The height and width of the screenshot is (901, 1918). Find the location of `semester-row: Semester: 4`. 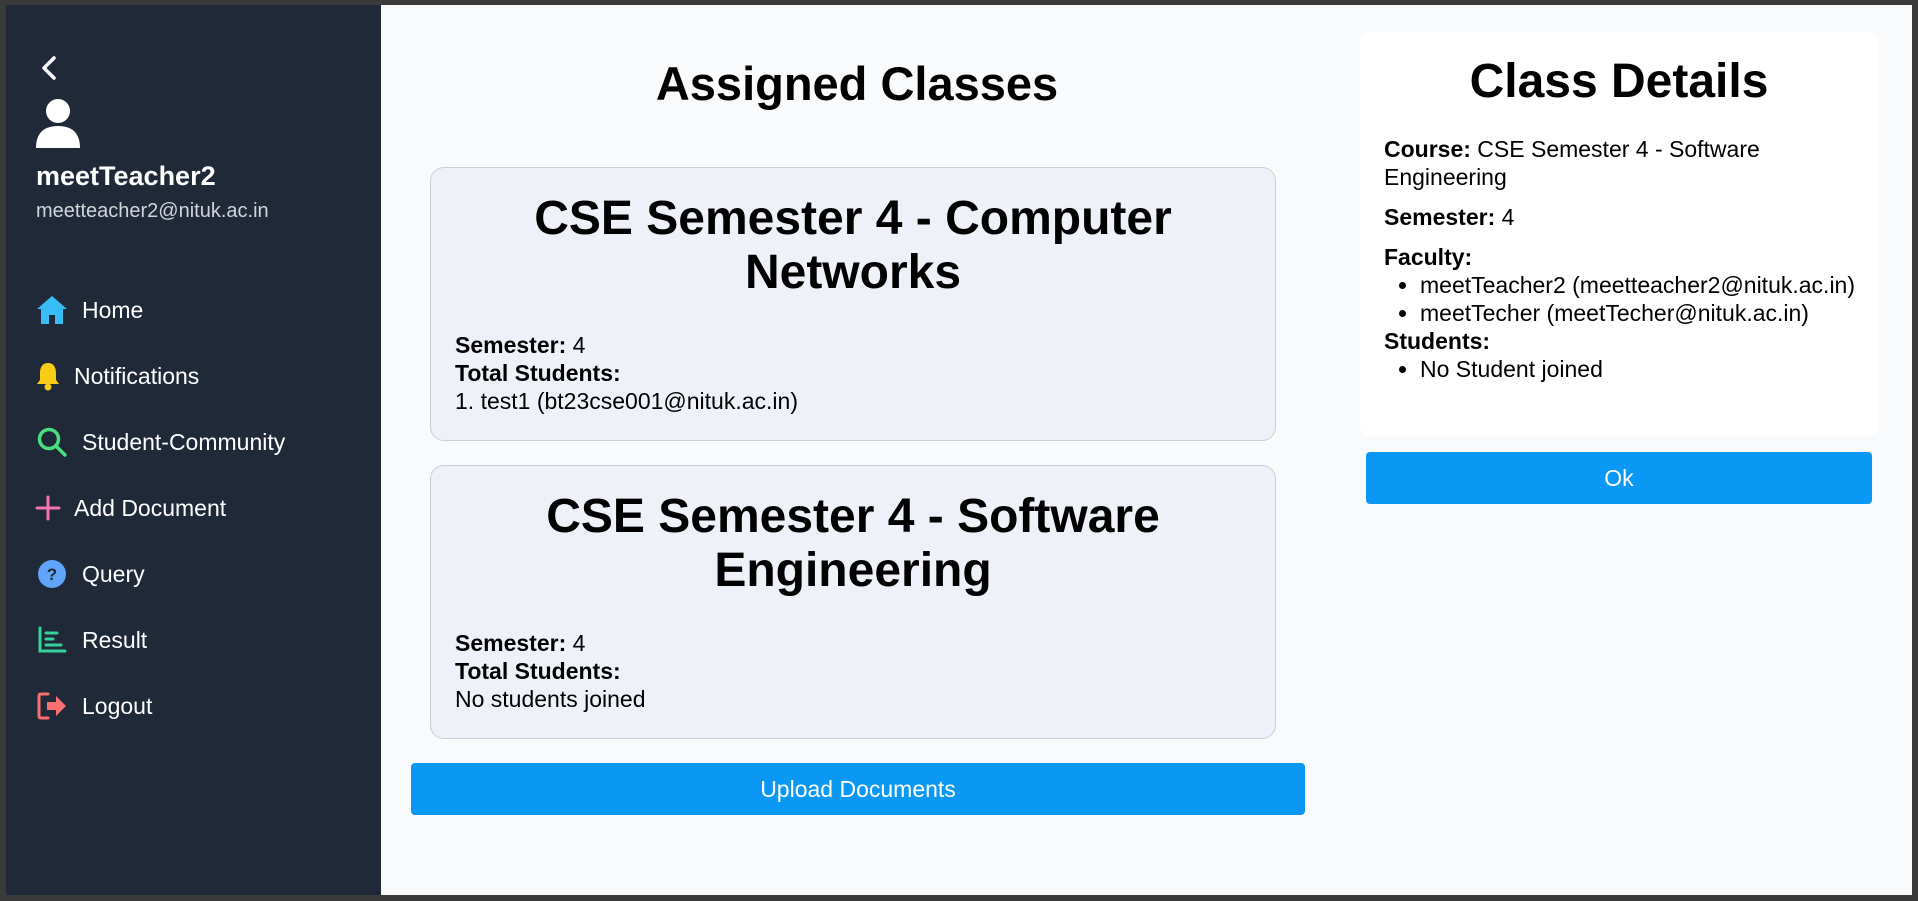

semester-row: Semester: 4 is located at coordinates (1624, 217).